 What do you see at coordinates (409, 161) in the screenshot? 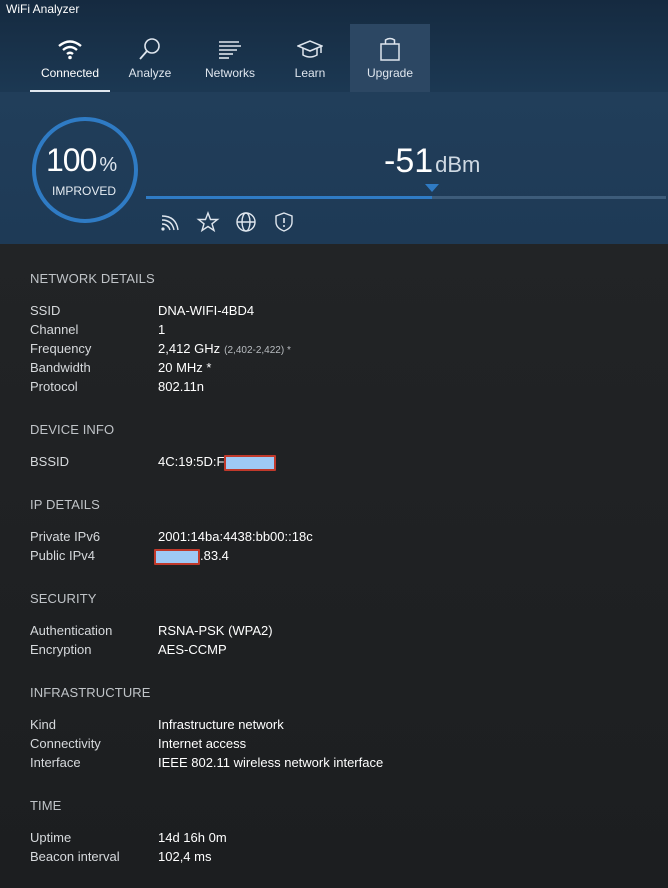
I see `signal-number: -51` at bounding box center [409, 161].